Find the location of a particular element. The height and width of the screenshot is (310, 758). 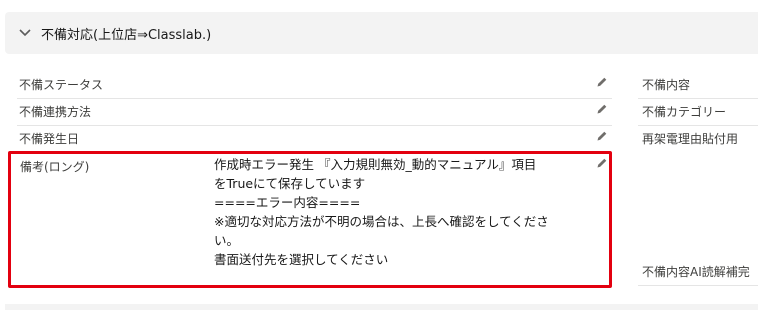

field-label: 不備カテゴリー is located at coordinates (684, 112).